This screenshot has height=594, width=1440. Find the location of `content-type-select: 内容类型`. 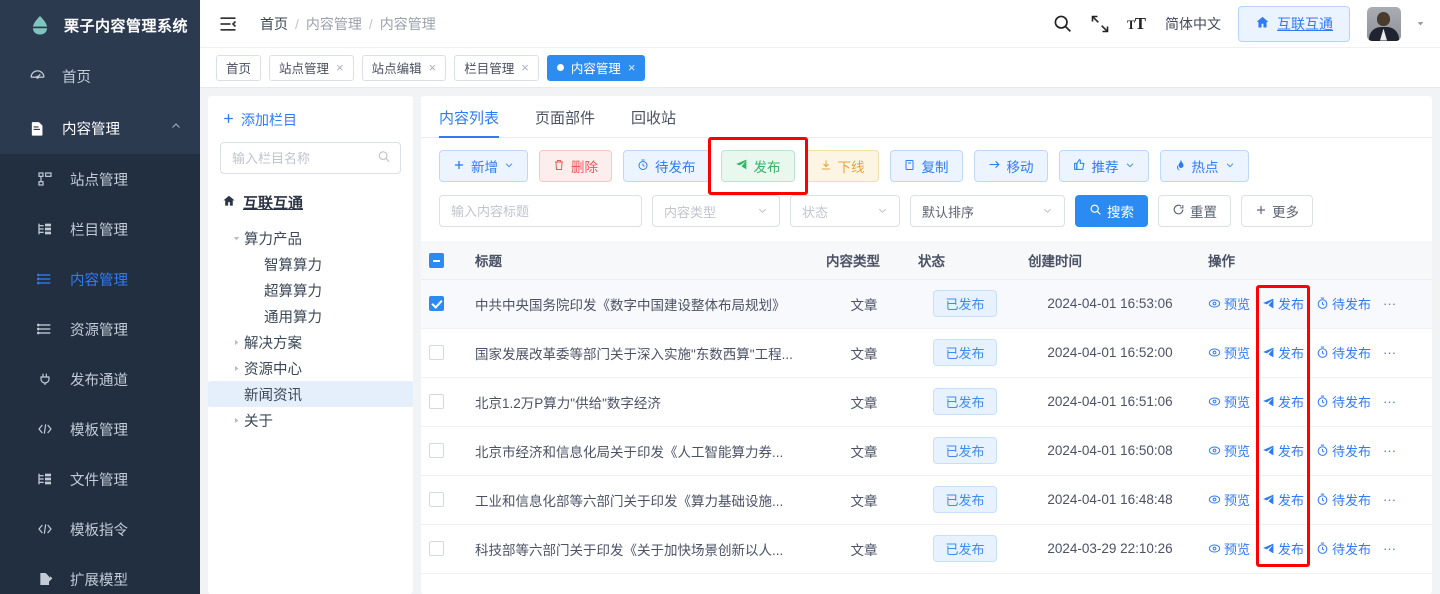

content-type-select: 内容类型 is located at coordinates (716, 211).